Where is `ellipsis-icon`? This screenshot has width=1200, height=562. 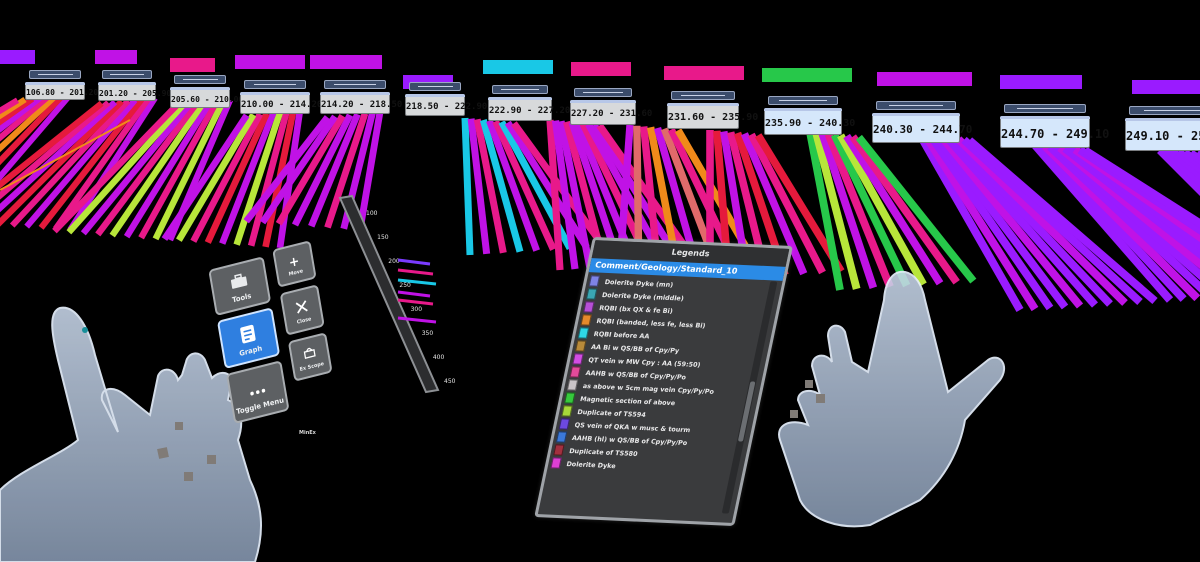
ellipsis-icon is located at coordinates (258, 392).